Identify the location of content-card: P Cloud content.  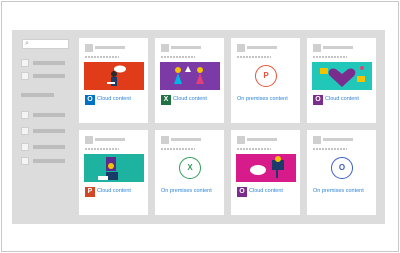
(113, 172).